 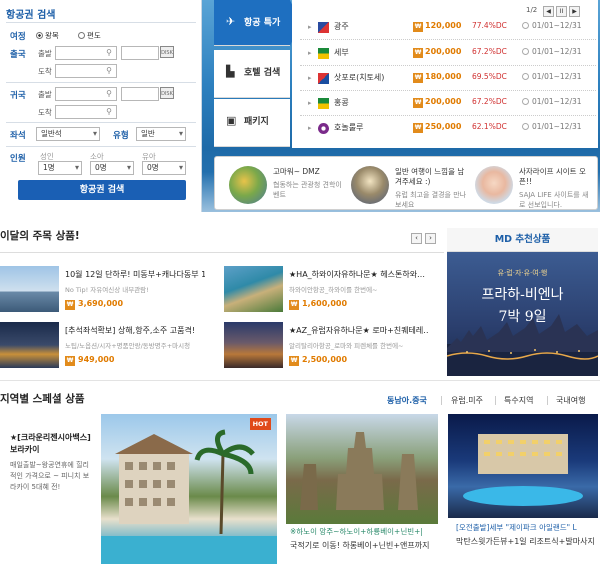 What do you see at coordinates (318, 360) in the screenshot?
I see `product-price: ₩2,500,000` at bounding box center [318, 360].